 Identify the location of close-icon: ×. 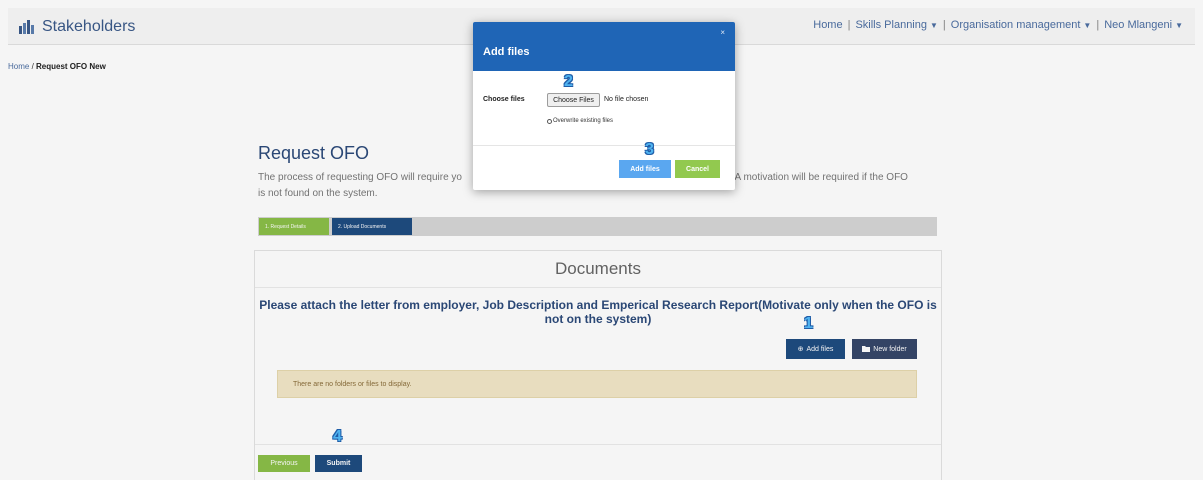
(722, 32).